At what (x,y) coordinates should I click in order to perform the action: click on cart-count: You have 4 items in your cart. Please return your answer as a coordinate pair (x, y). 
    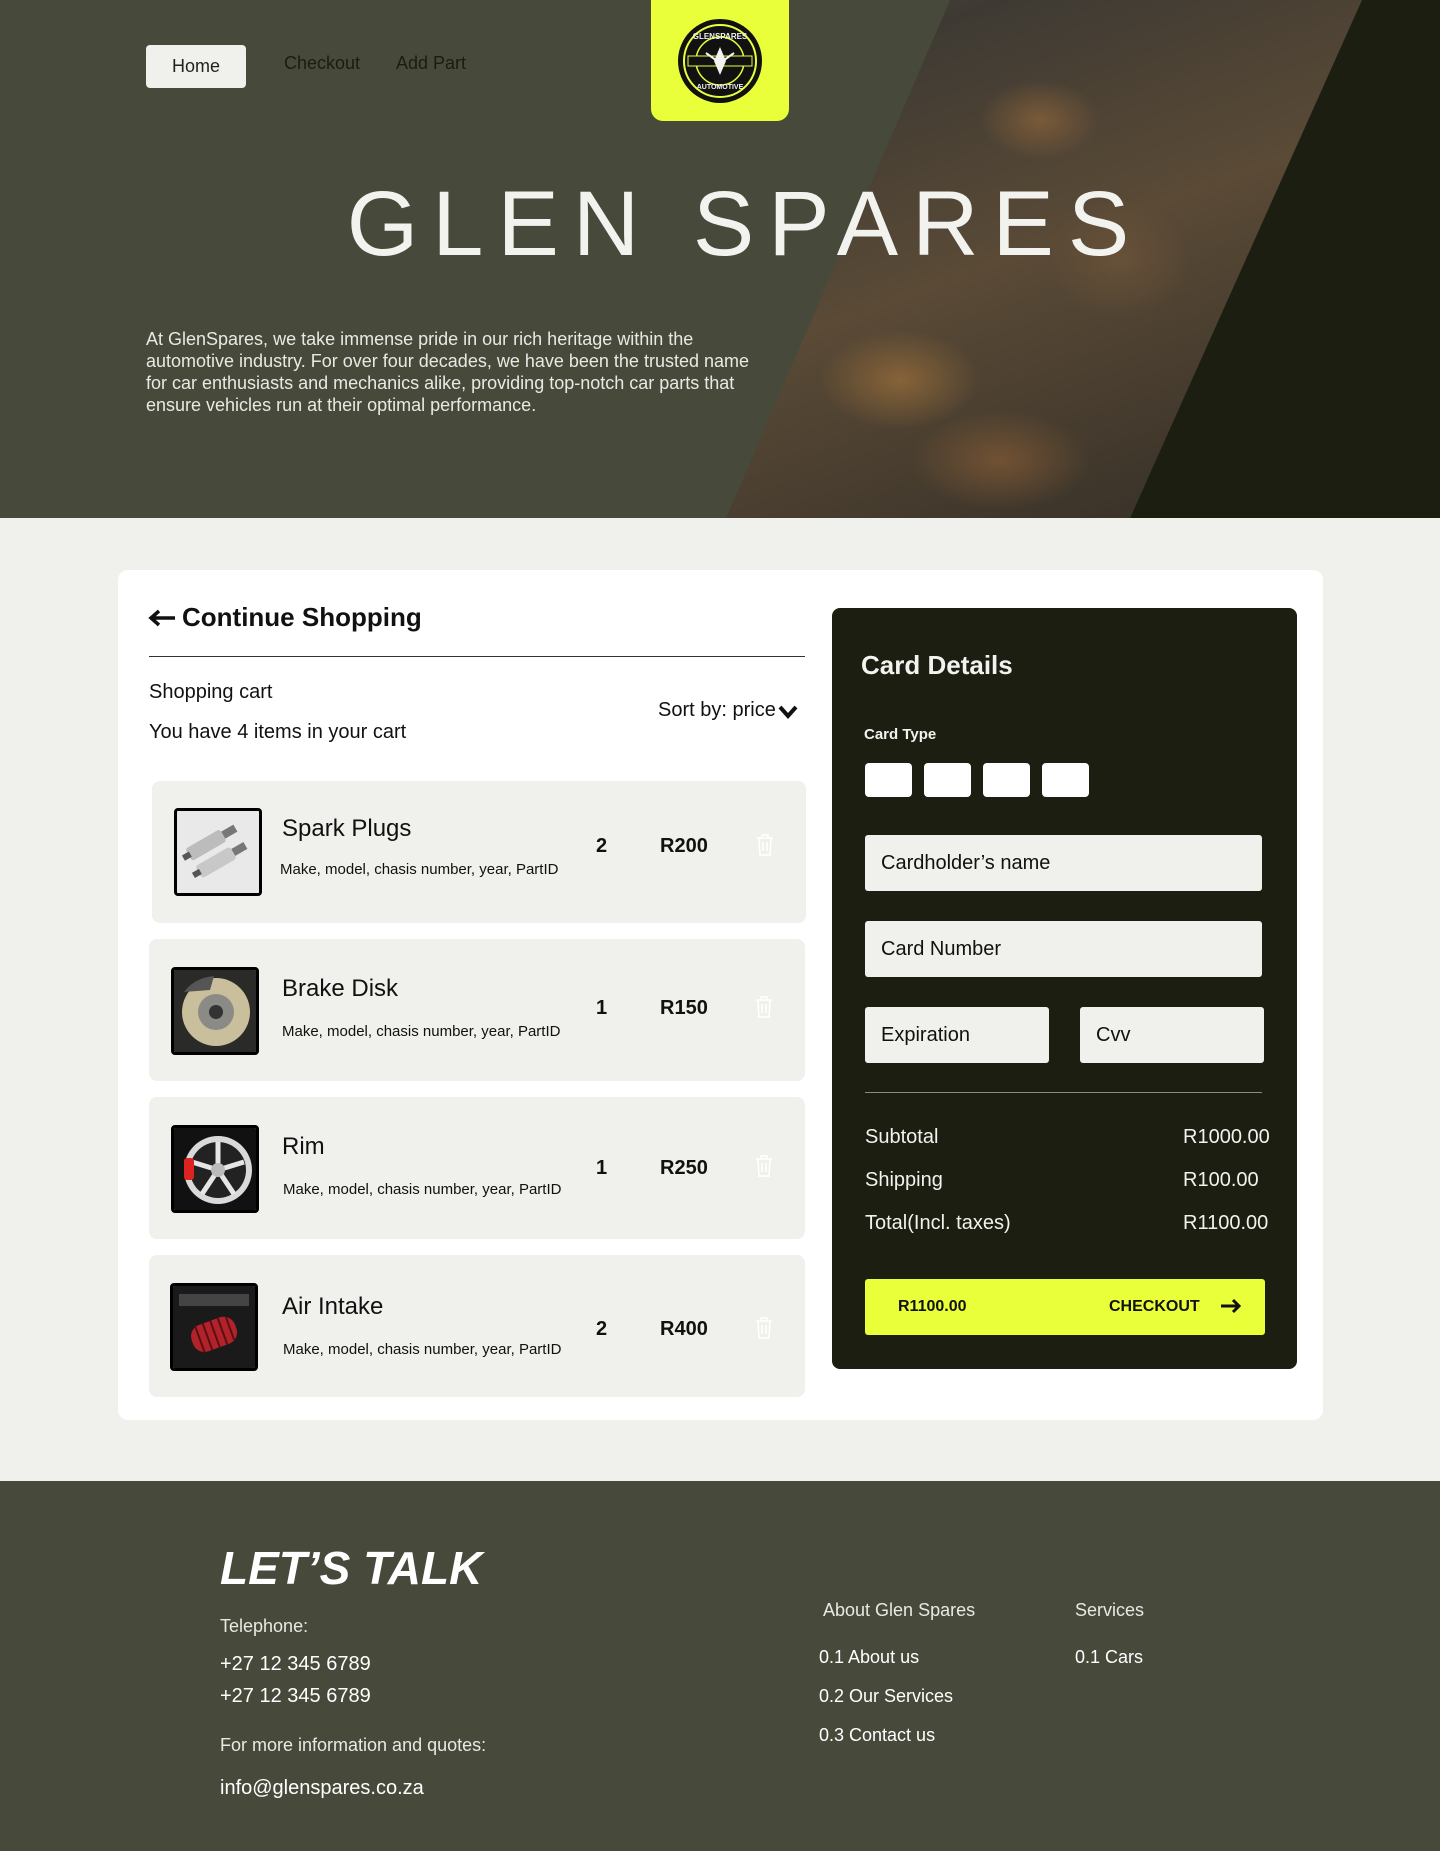
    Looking at the image, I should click on (278, 732).